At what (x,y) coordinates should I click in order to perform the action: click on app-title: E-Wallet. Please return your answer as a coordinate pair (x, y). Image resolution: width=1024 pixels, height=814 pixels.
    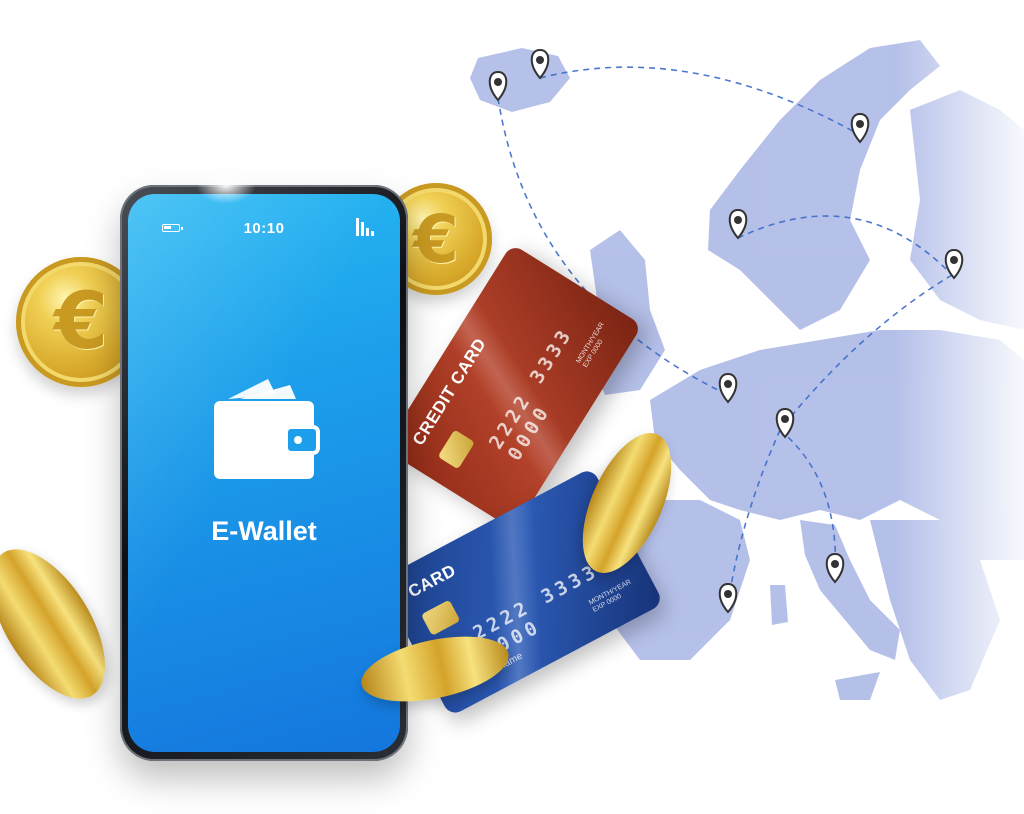
    Looking at the image, I should click on (264, 531).